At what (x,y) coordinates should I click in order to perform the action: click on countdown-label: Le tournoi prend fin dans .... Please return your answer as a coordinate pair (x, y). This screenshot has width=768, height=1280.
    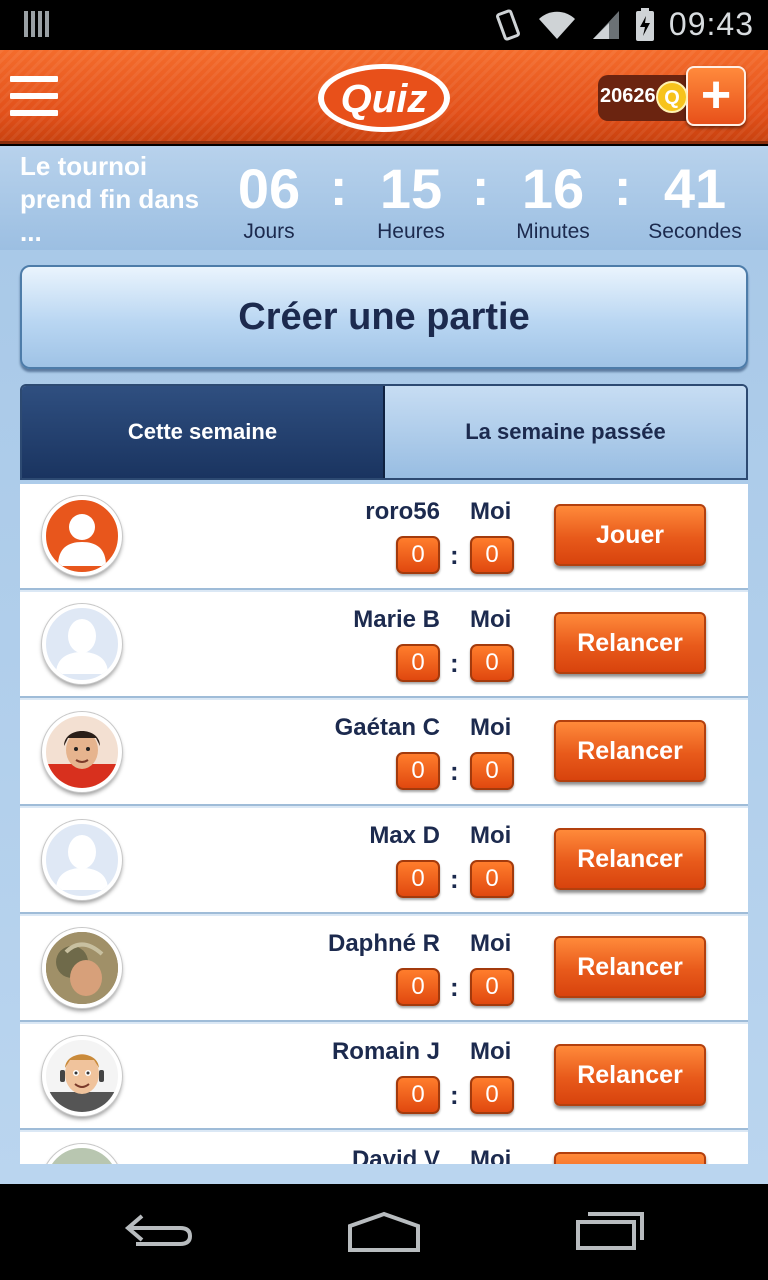
    Looking at the image, I should click on (110, 199).